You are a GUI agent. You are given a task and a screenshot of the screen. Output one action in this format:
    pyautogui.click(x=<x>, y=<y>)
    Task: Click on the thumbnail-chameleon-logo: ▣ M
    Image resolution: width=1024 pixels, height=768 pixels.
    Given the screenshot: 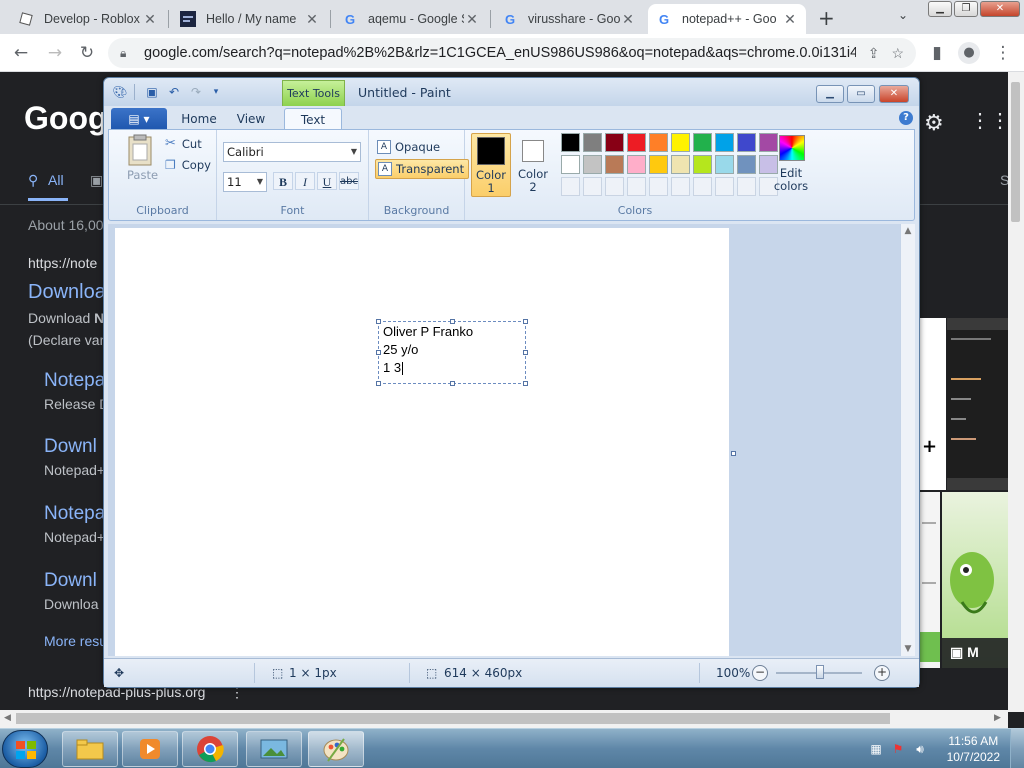 What is the action you would take?
    pyautogui.click(x=975, y=580)
    